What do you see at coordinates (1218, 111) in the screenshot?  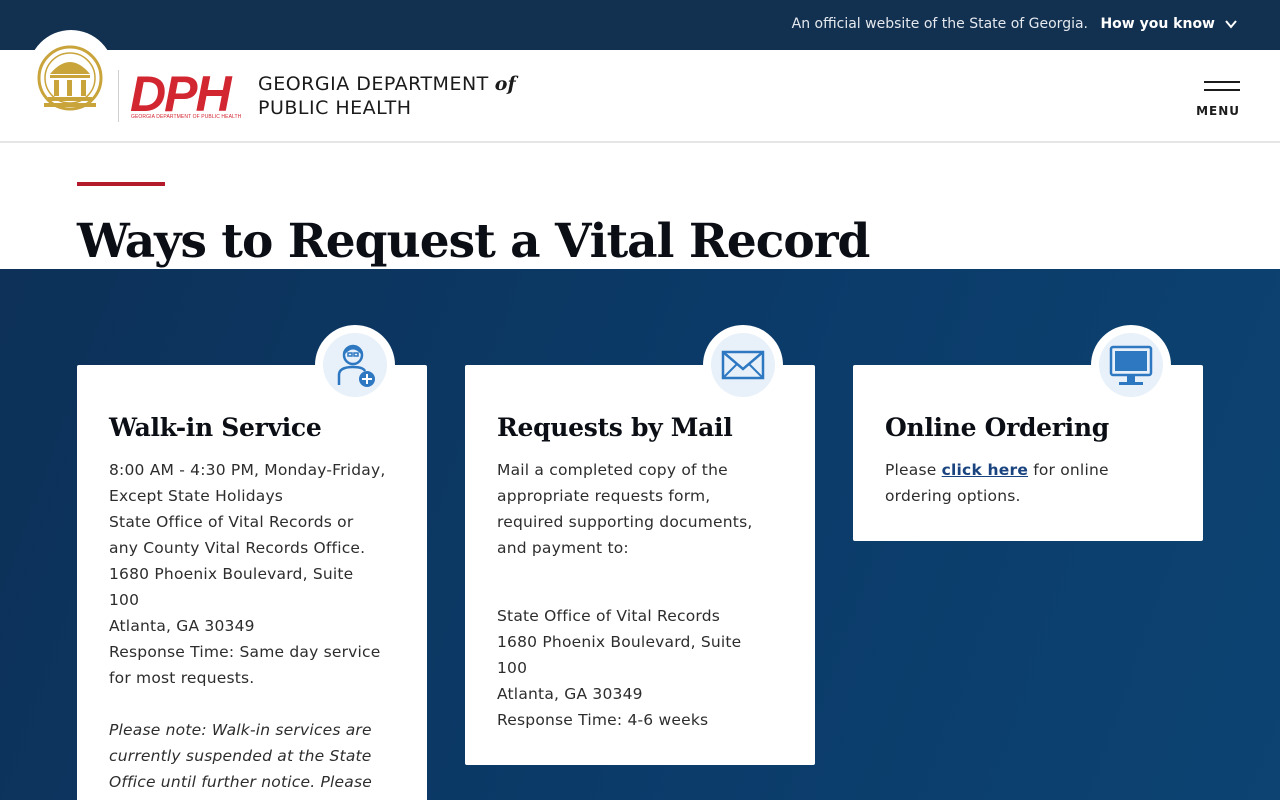 I see `menu-label: MENU` at bounding box center [1218, 111].